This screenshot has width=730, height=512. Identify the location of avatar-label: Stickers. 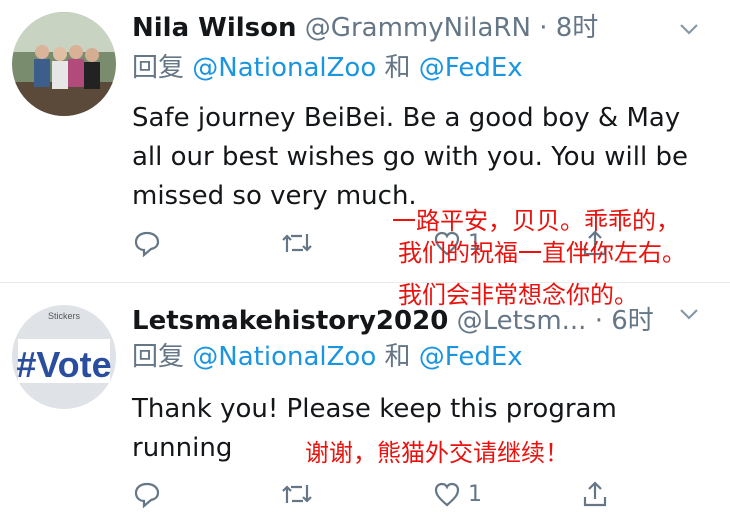
(64, 316).